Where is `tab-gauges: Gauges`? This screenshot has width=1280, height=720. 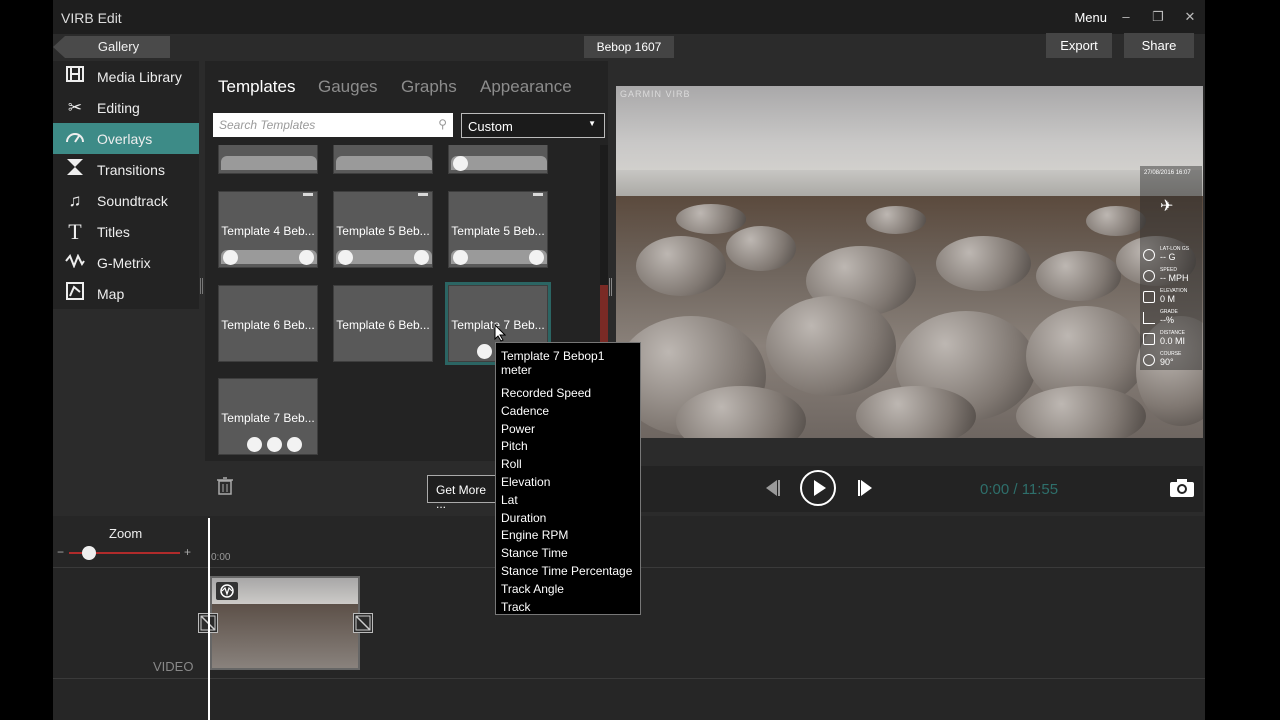 tab-gauges: Gauges is located at coordinates (348, 87).